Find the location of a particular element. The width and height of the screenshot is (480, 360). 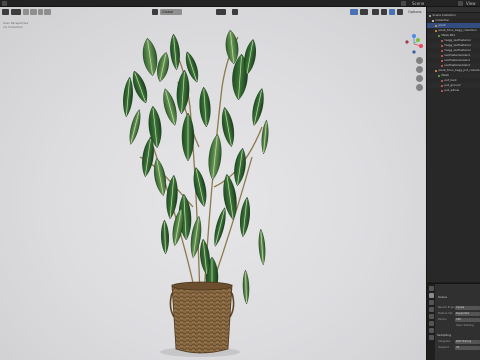

view-layer-tab-icon is located at coordinates (431, 309).